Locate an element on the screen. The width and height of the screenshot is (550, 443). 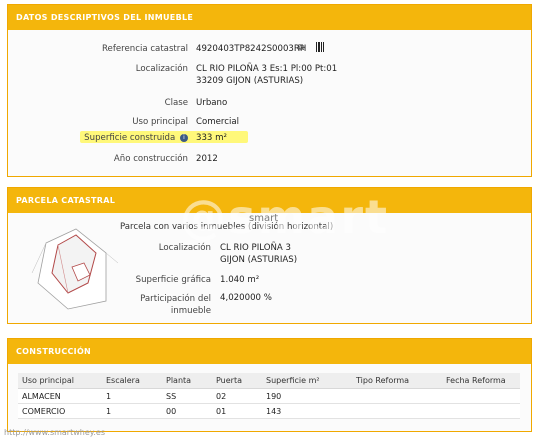
col-uso-principal: Uso principal is located at coordinates (60, 381).